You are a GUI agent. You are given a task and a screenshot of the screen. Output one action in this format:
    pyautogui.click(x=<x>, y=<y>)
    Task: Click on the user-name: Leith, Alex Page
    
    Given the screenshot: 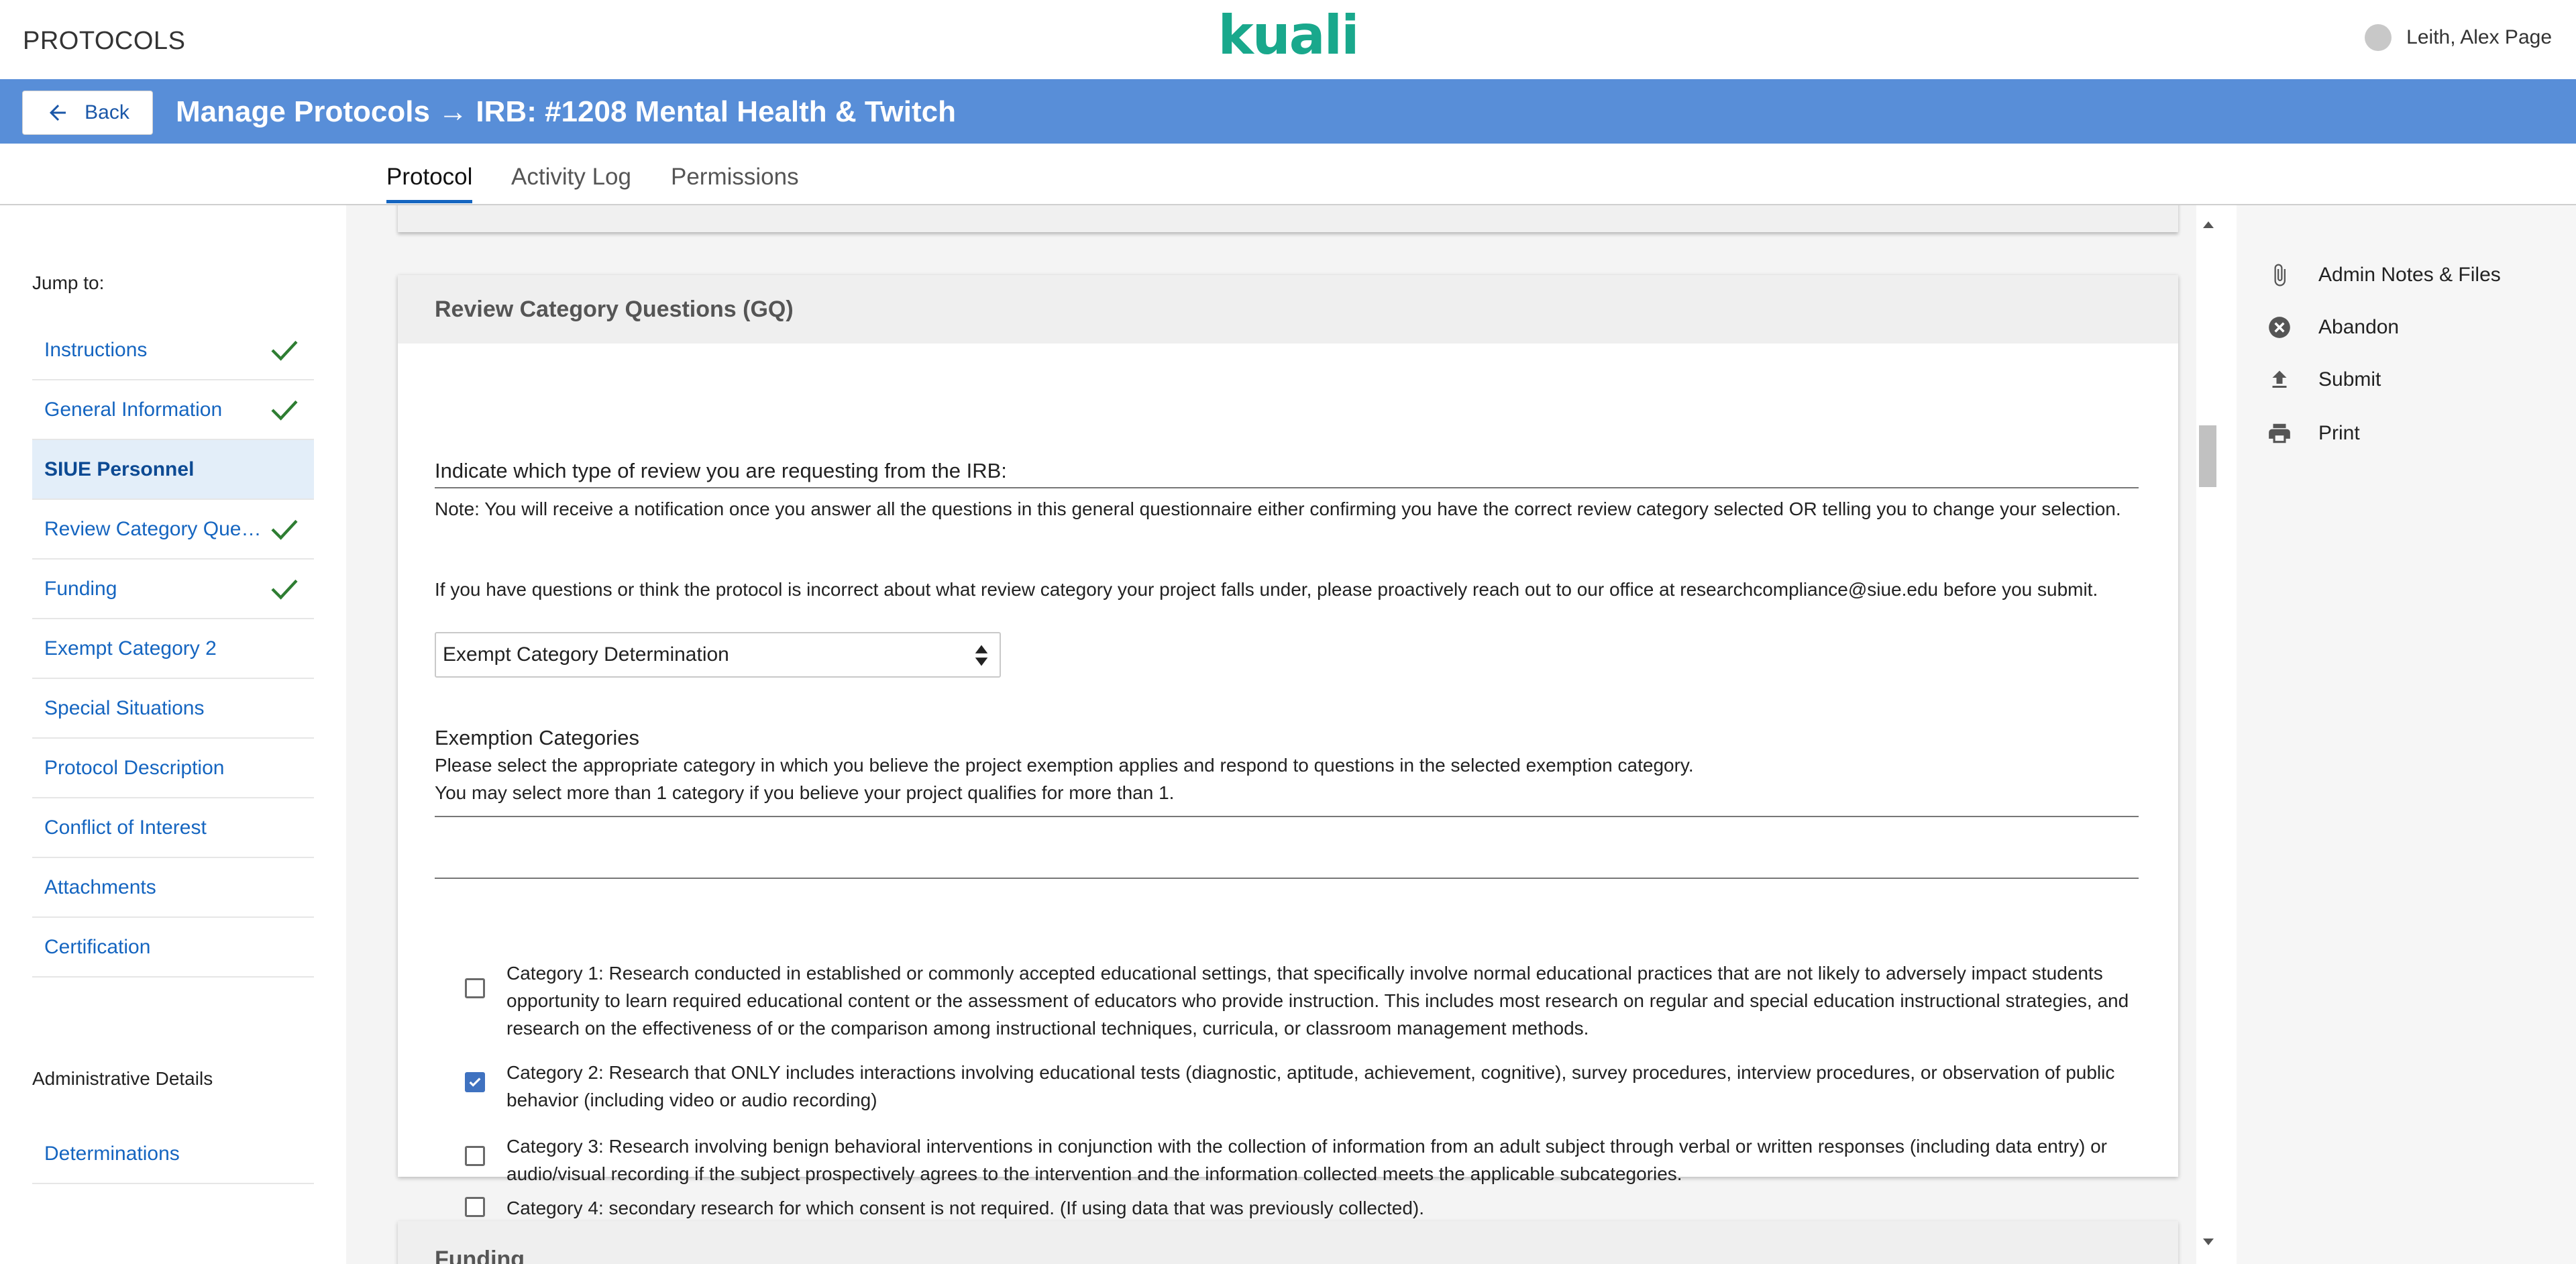 What is the action you would take?
    pyautogui.click(x=2479, y=37)
    